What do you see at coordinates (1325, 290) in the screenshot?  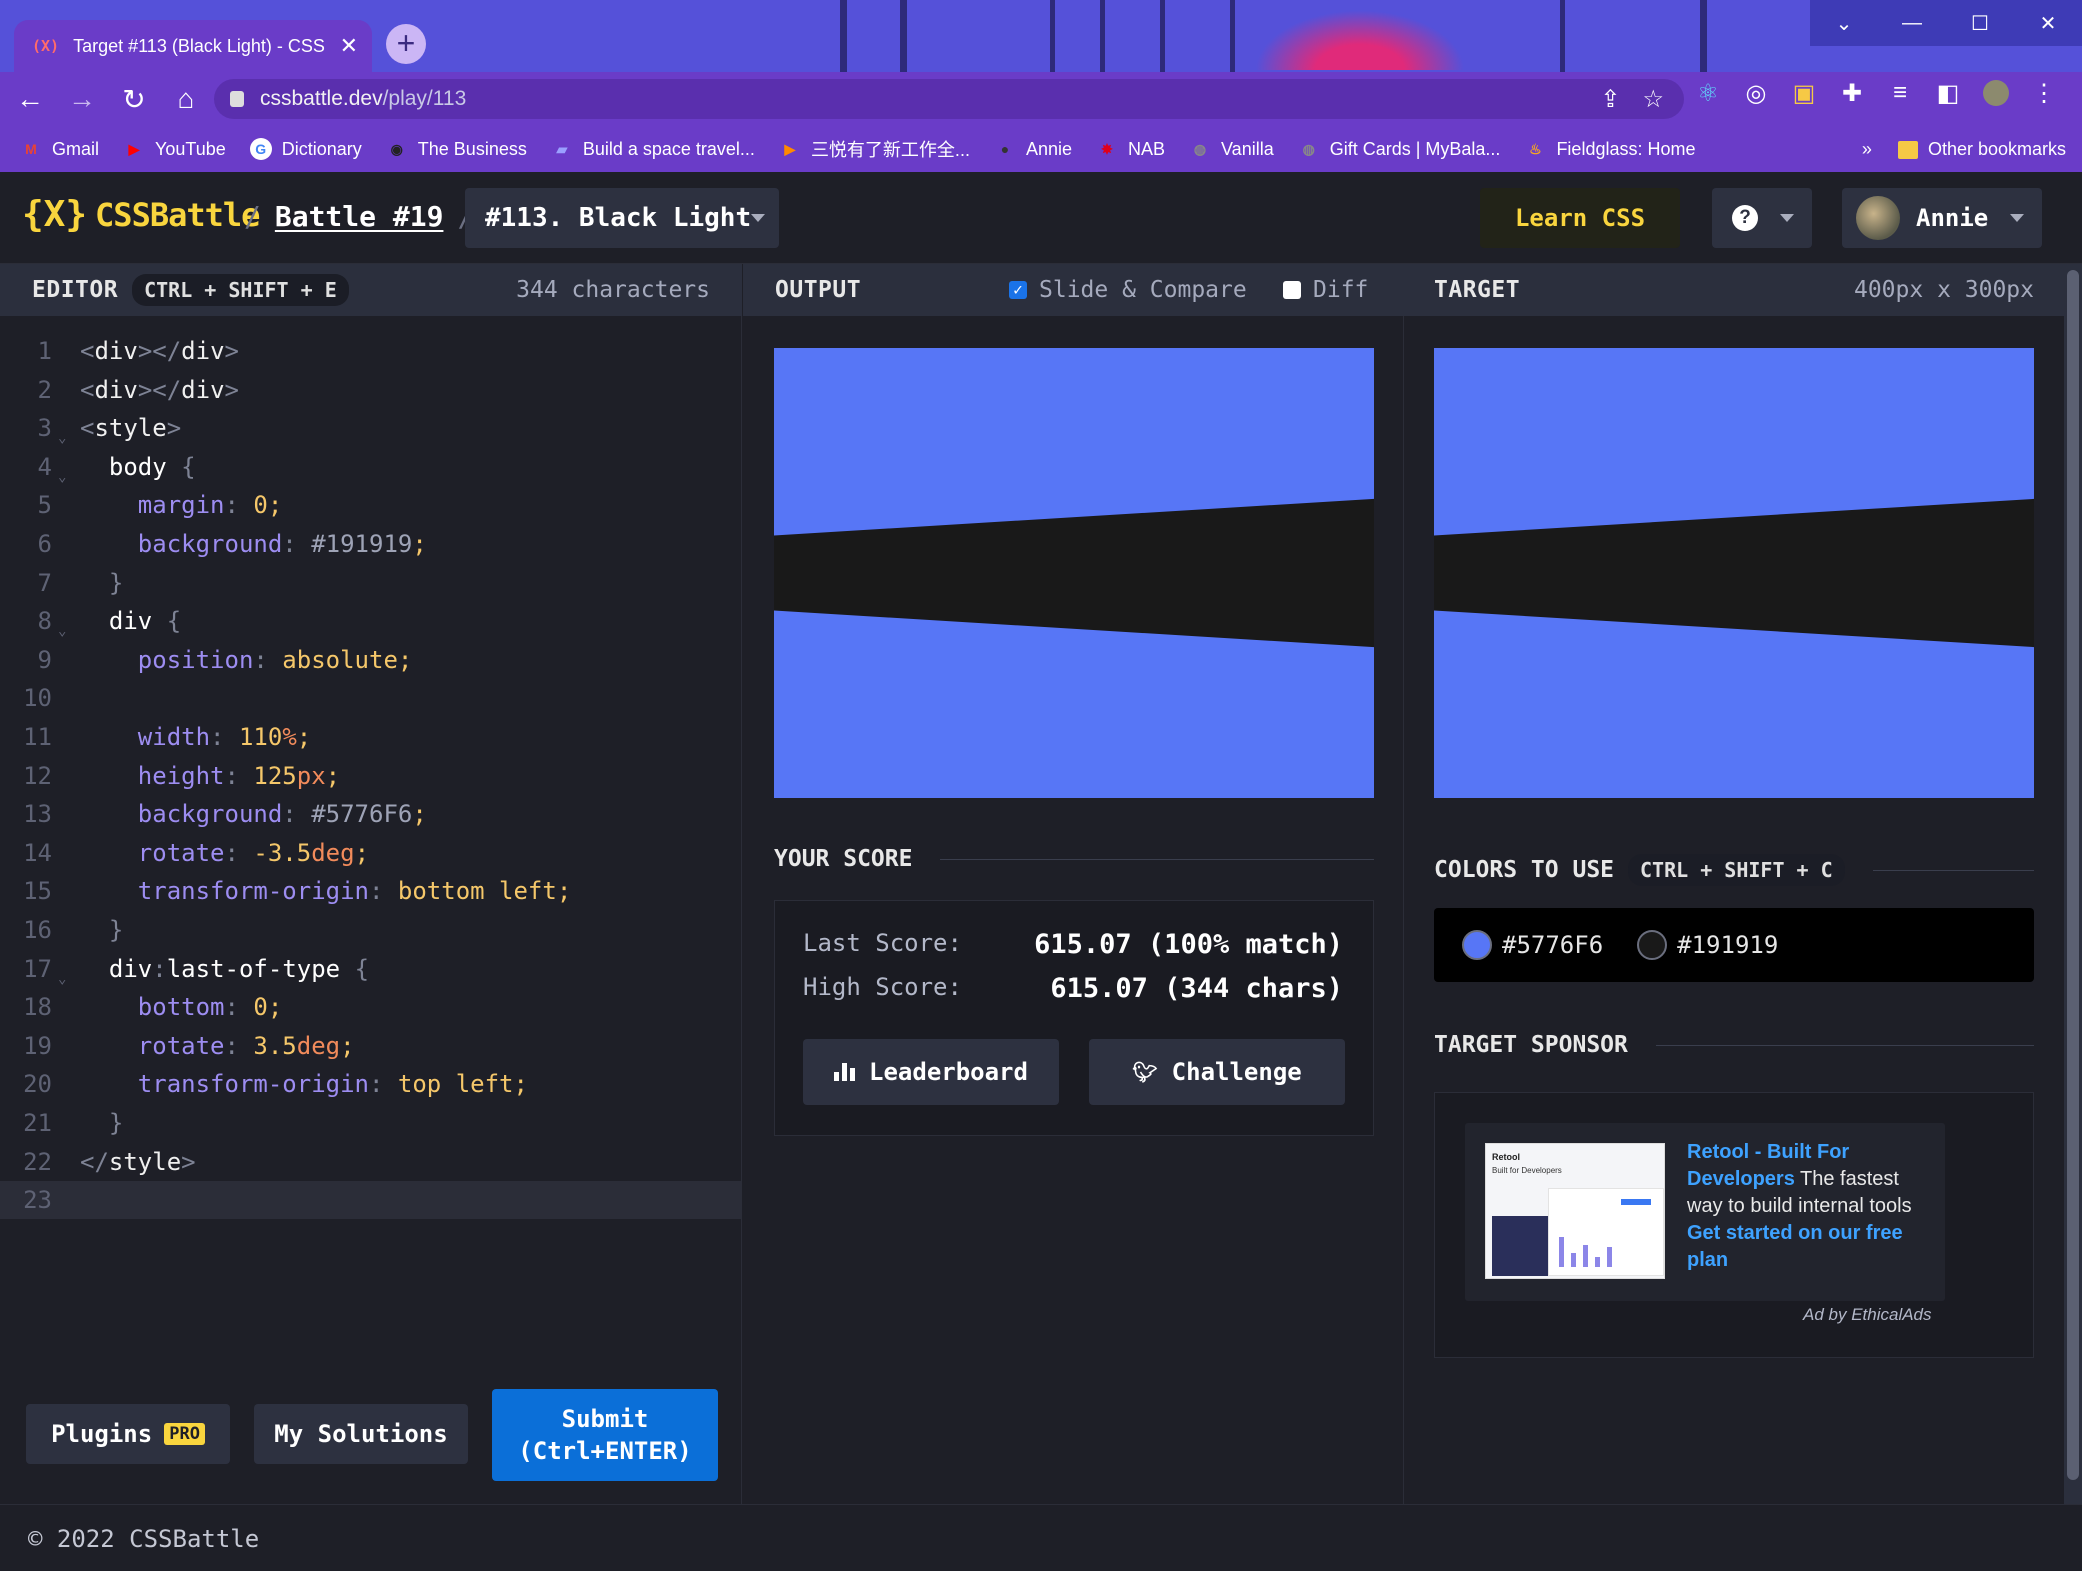 I see `diff-toggle: Diff` at bounding box center [1325, 290].